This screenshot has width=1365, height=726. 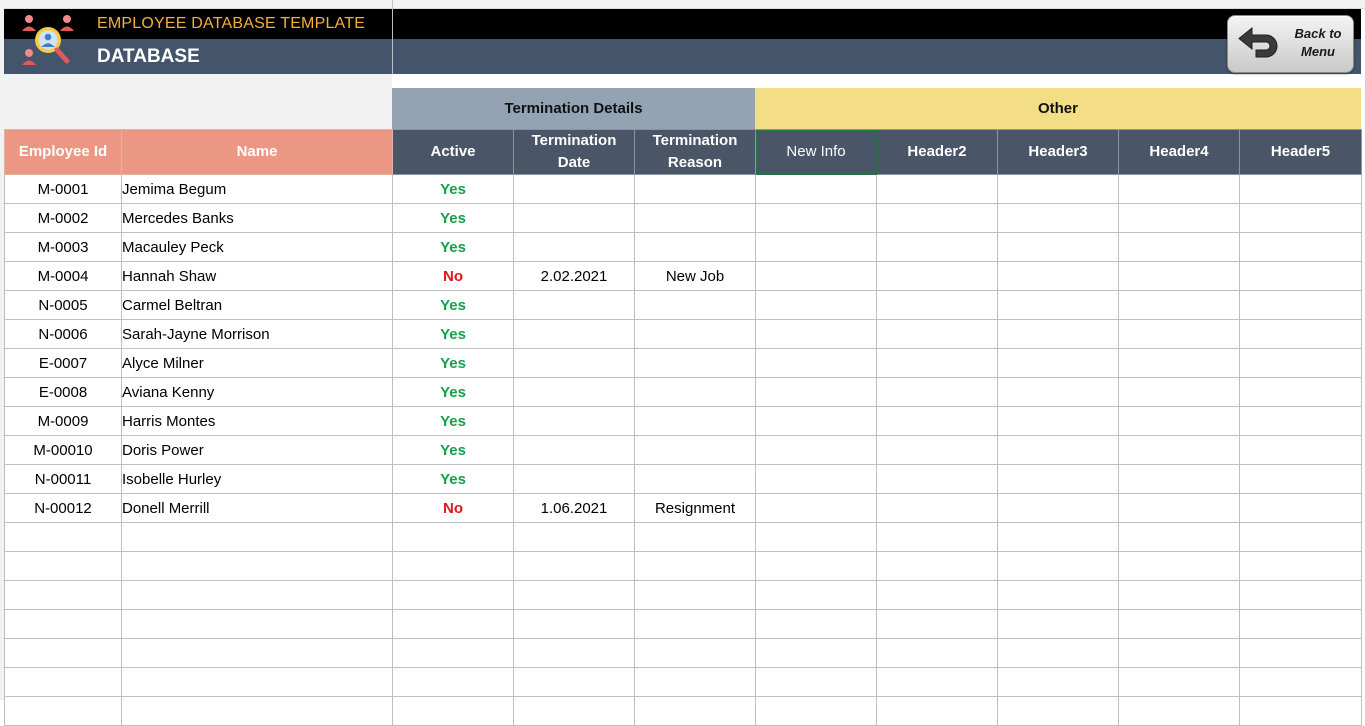 What do you see at coordinates (257, 508) in the screenshot?
I see `cell-name: Donell Merrill` at bounding box center [257, 508].